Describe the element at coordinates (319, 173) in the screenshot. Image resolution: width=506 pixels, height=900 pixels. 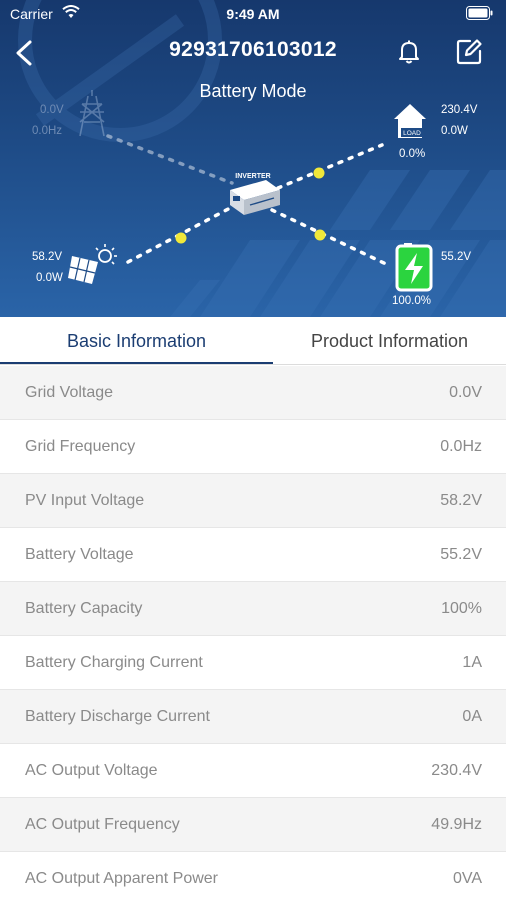
I see `load-flow-dot` at that location.